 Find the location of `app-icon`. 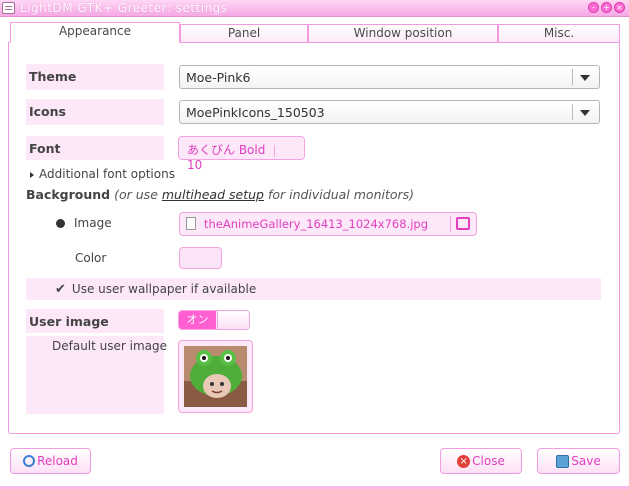

app-icon is located at coordinates (8, 8).